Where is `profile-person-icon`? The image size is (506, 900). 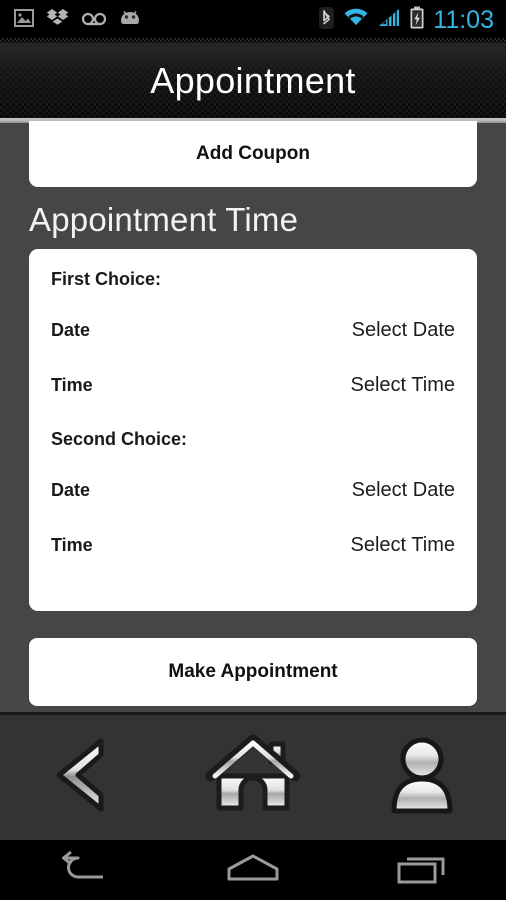
profile-person-icon is located at coordinates (422, 777).